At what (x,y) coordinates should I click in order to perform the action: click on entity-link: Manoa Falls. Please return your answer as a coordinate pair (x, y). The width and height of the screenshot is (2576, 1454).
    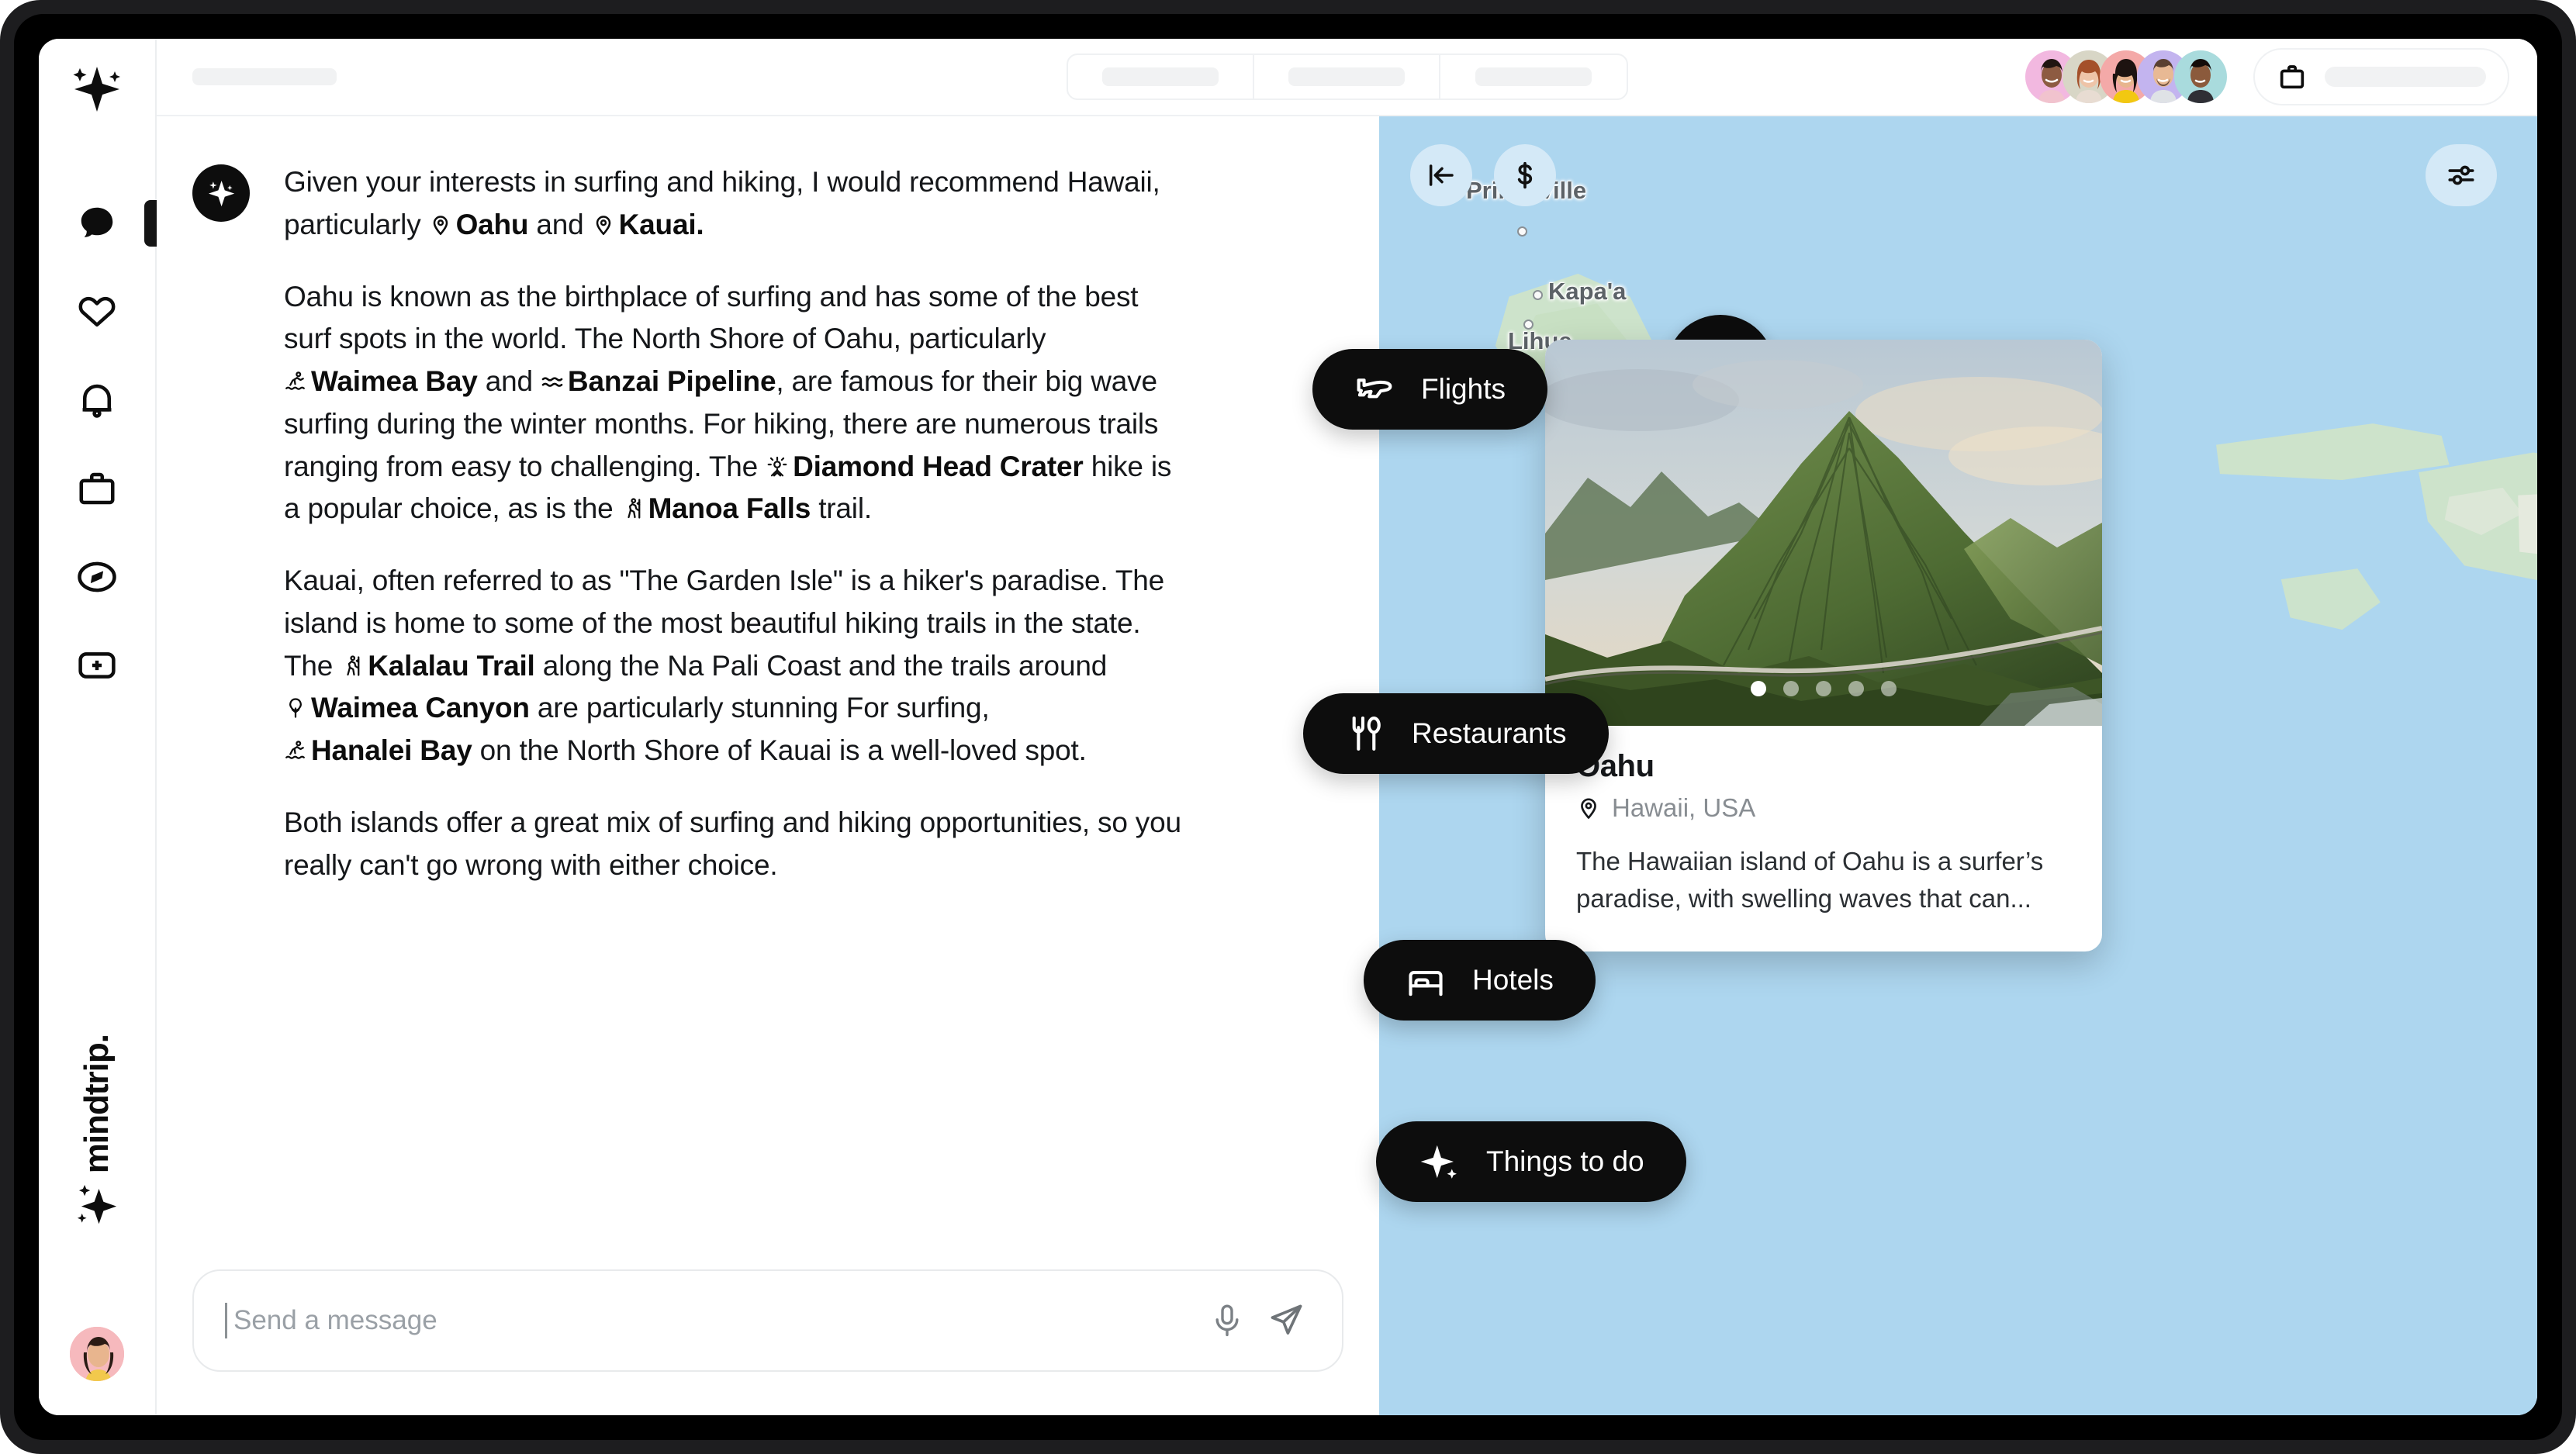
    Looking at the image, I should click on (716, 508).